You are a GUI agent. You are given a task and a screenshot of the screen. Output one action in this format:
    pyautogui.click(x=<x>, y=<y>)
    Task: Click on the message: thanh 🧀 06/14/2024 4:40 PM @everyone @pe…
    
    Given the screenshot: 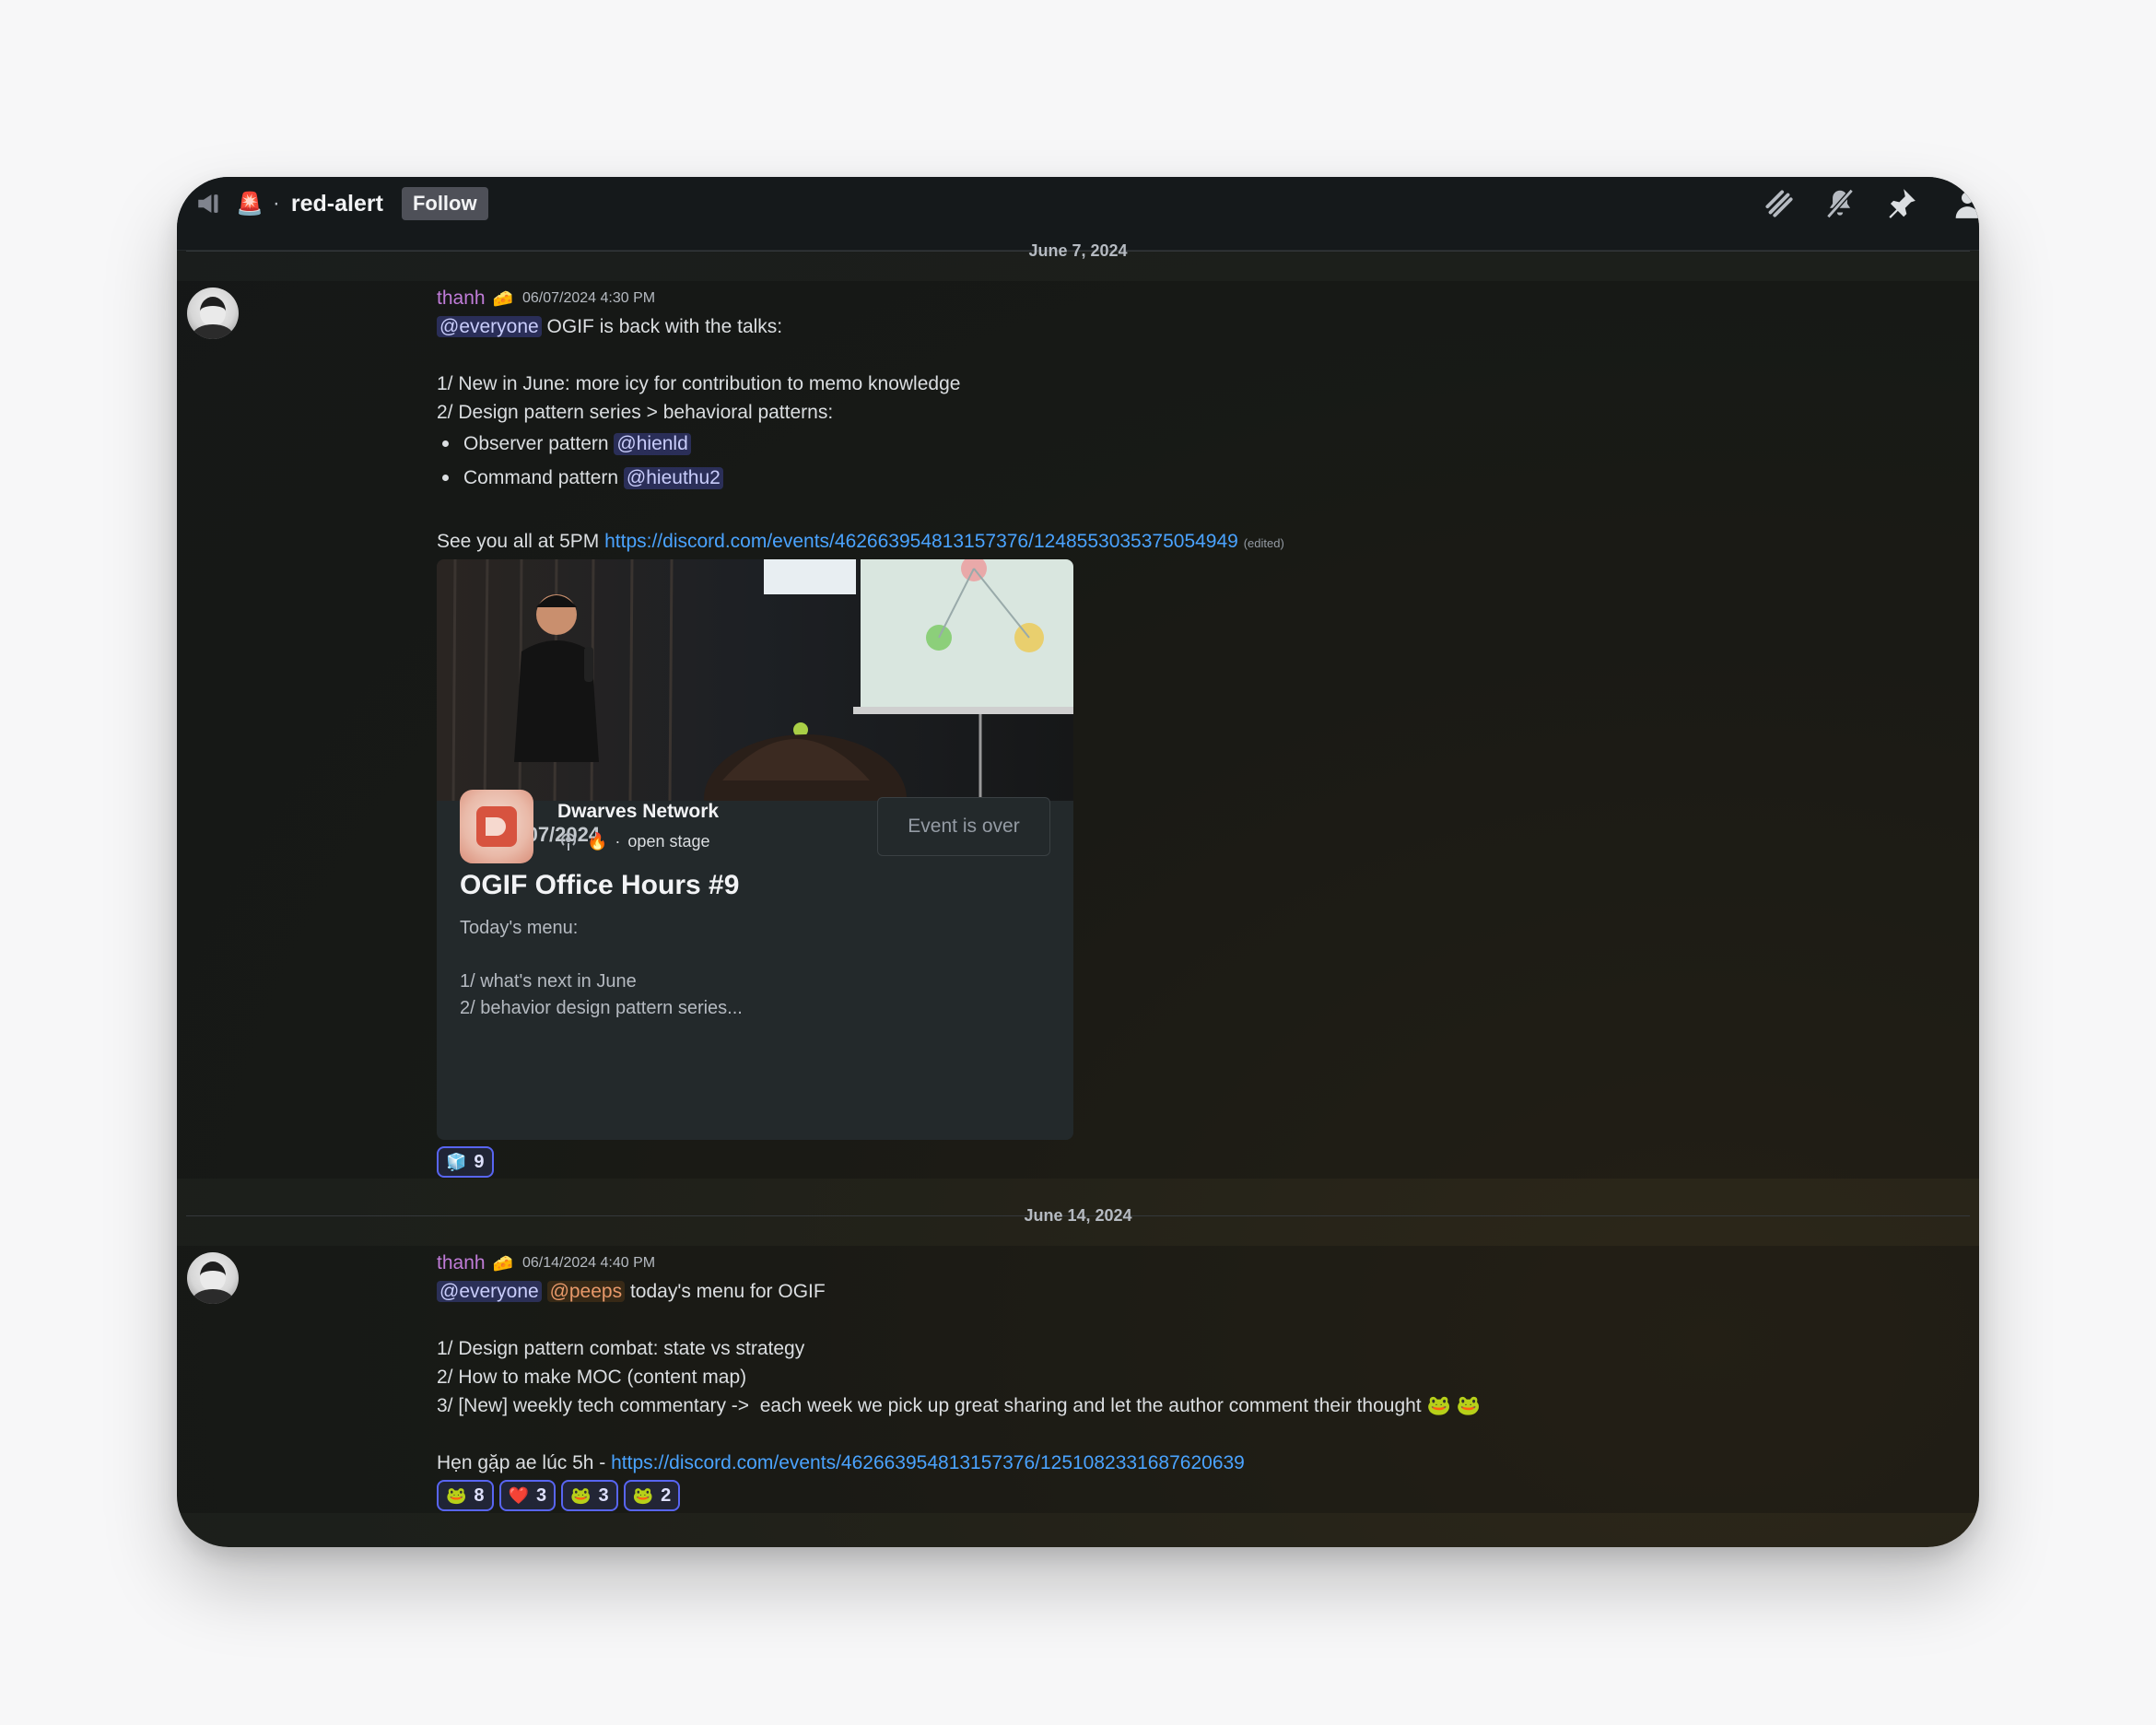 What is the action you would take?
    pyautogui.click(x=959, y=1363)
    